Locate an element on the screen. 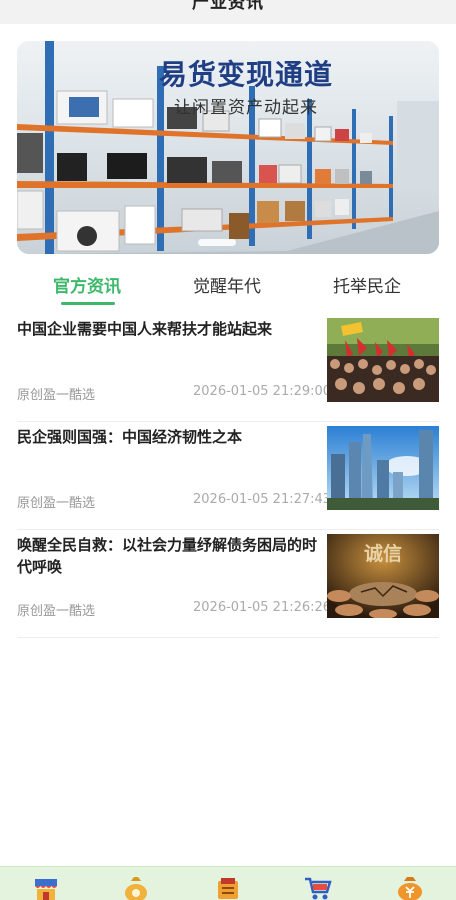  bottom-tab-bar is located at coordinates (228, 883).